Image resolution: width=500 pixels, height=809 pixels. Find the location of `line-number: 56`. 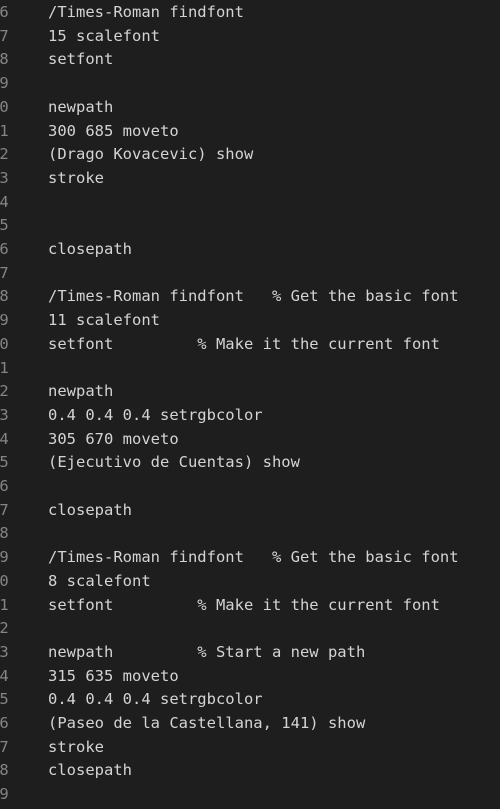

line-number: 56 is located at coordinates (4, 486).